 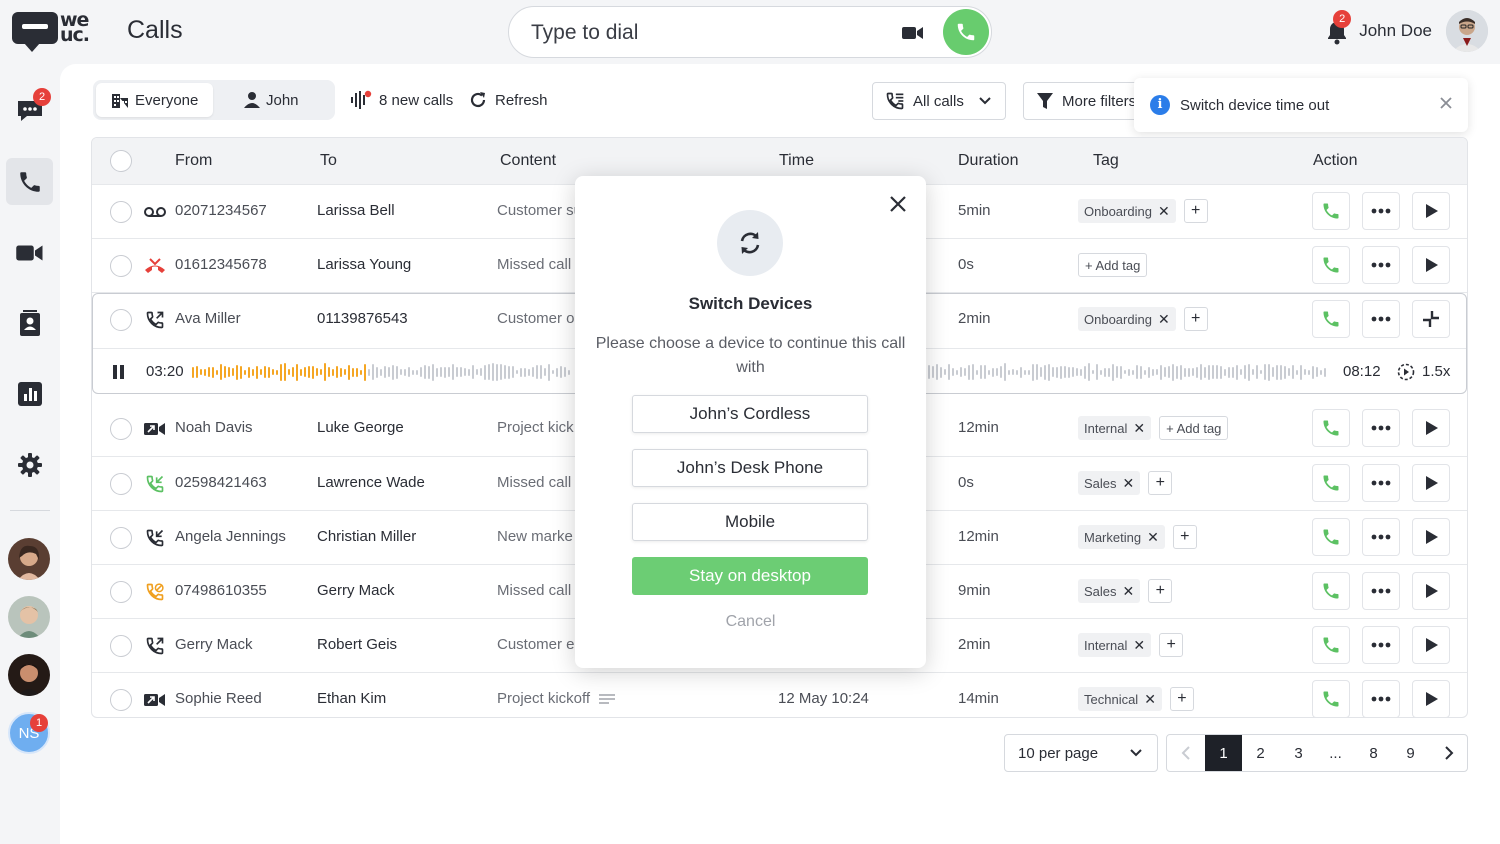 What do you see at coordinates (1106, 161) in the screenshot?
I see `header-tag: Tag` at bounding box center [1106, 161].